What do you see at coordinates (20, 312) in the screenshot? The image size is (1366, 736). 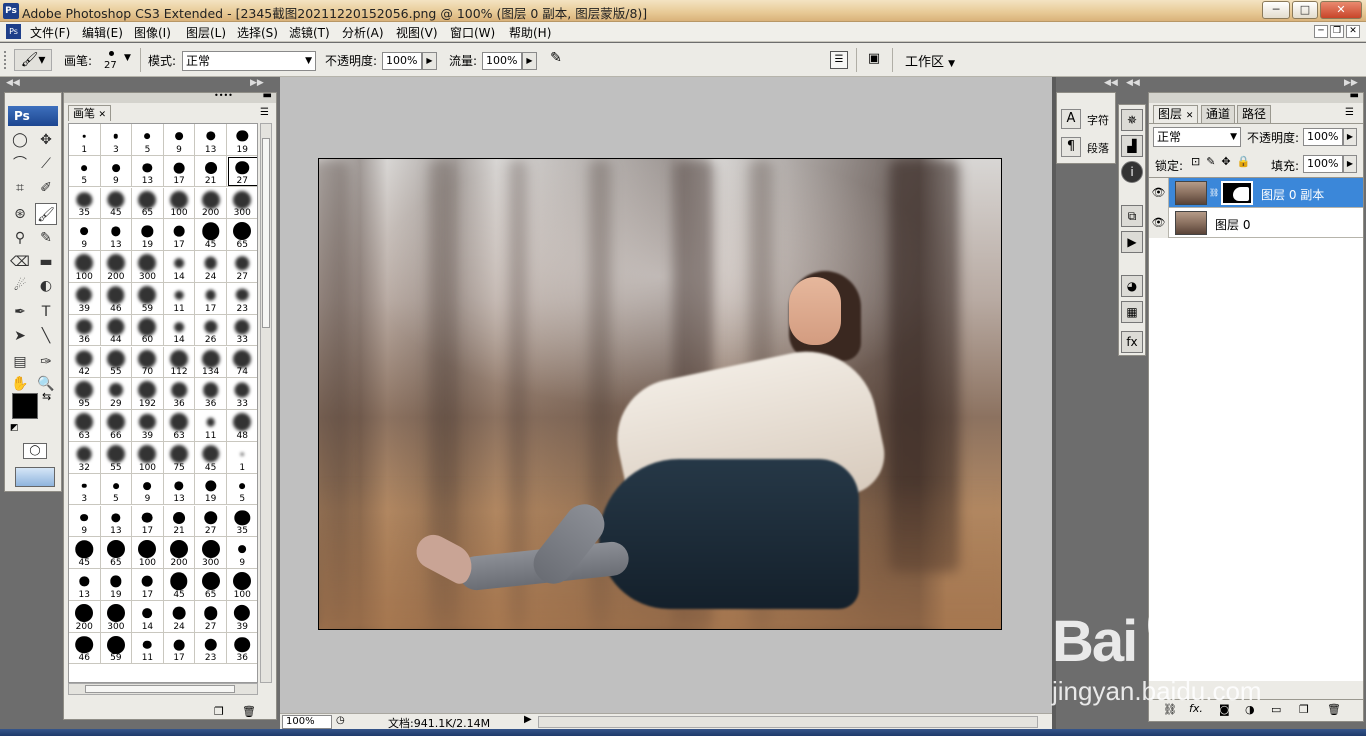 I see `pen-icon: ✒` at bounding box center [20, 312].